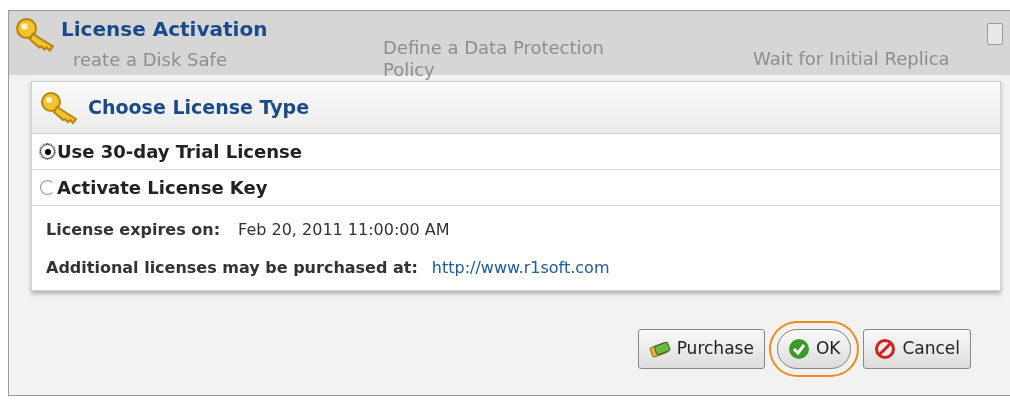 Image resolution: width=1010 pixels, height=403 pixels. Describe the element at coordinates (199, 108) in the screenshot. I see `panel-title: Choose License Type` at that location.